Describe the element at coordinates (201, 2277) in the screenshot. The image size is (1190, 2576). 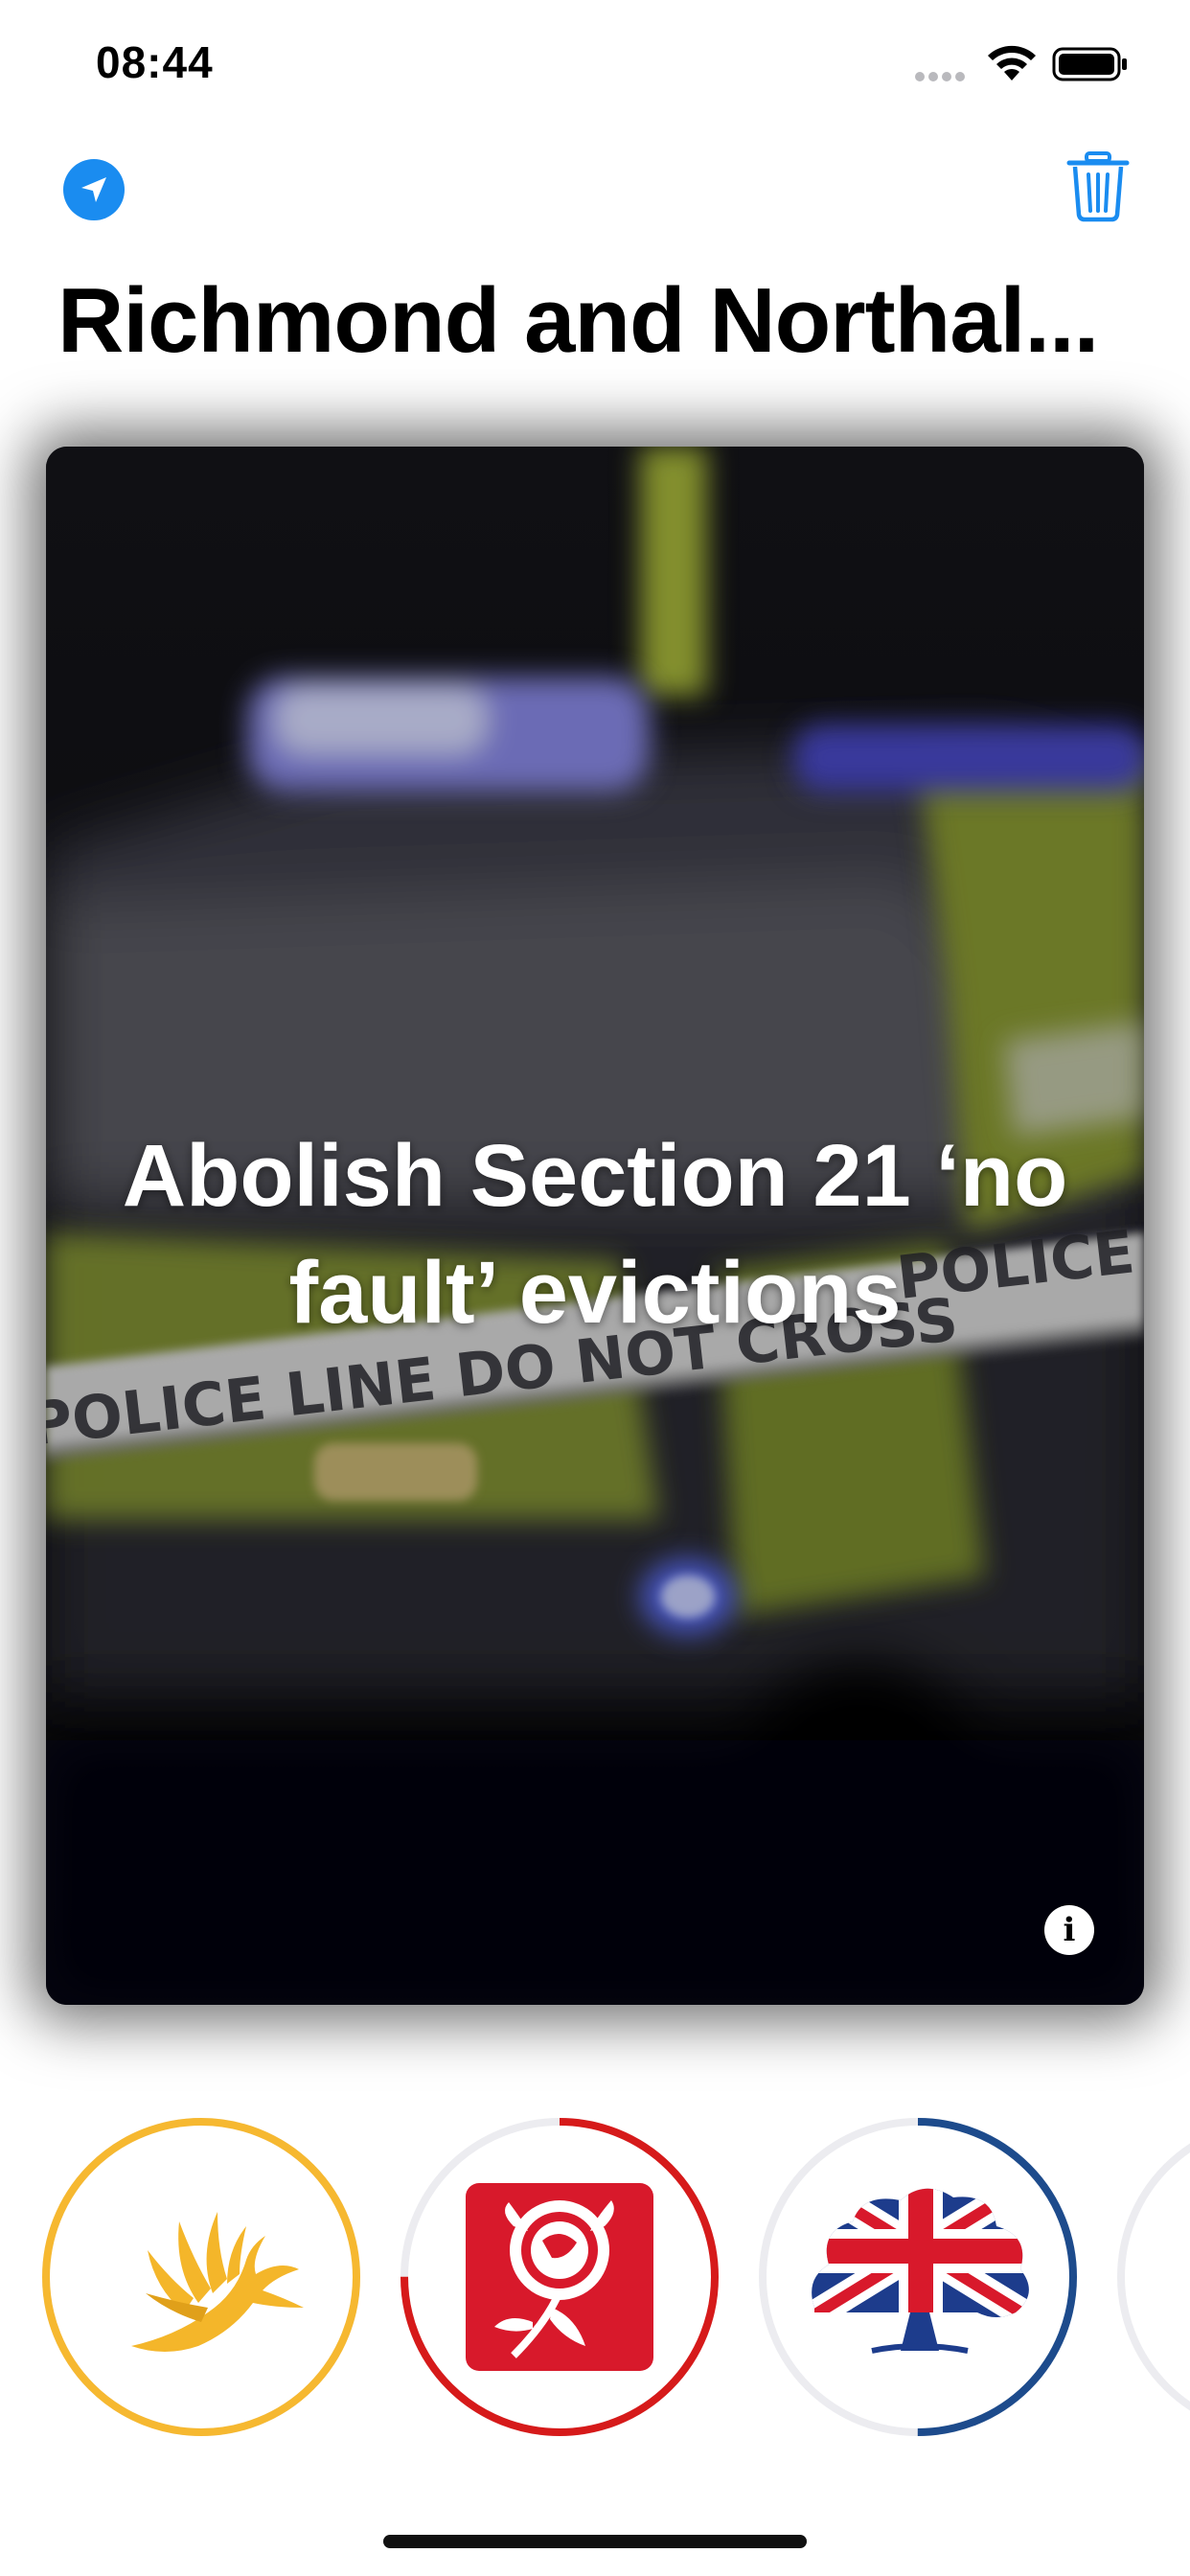
I see `party-button-libdem` at that location.